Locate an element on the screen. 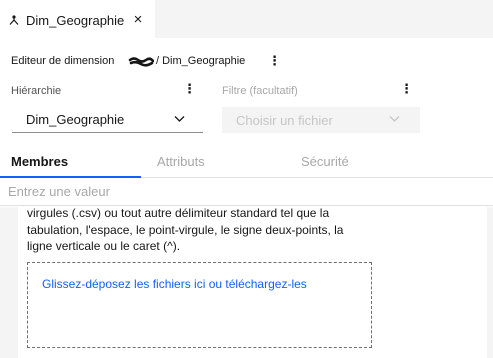 The width and height of the screenshot is (493, 358). scrollbar is located at coordinates (490, 282).